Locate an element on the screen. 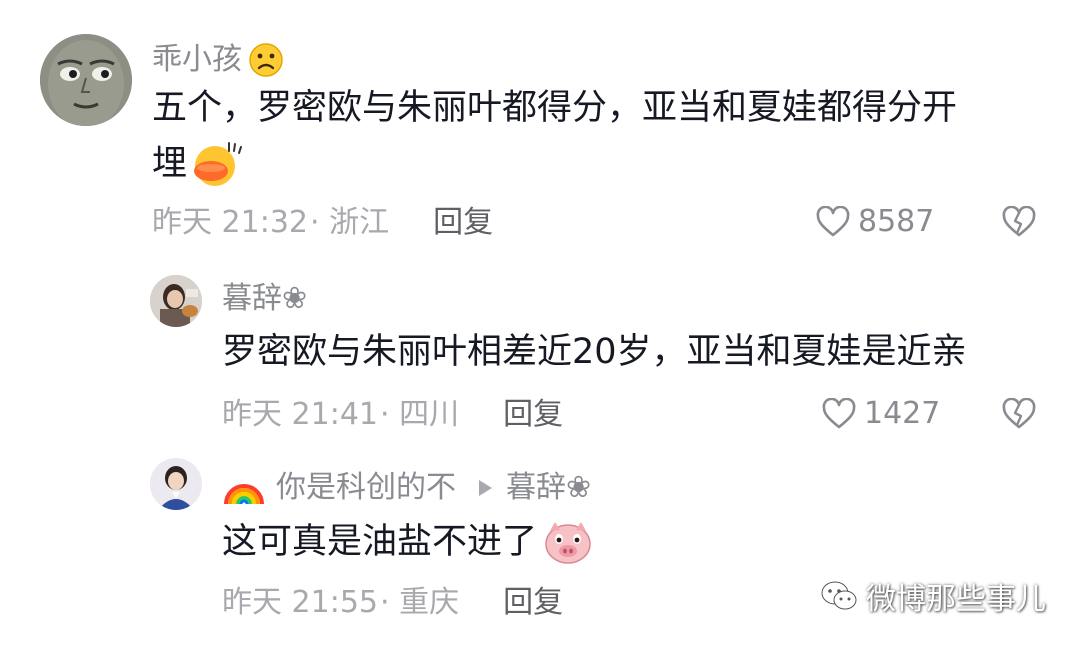 This screenshot has height=646, width=1080. username-text: 乖小孩 is located at coordinates (197, 59).